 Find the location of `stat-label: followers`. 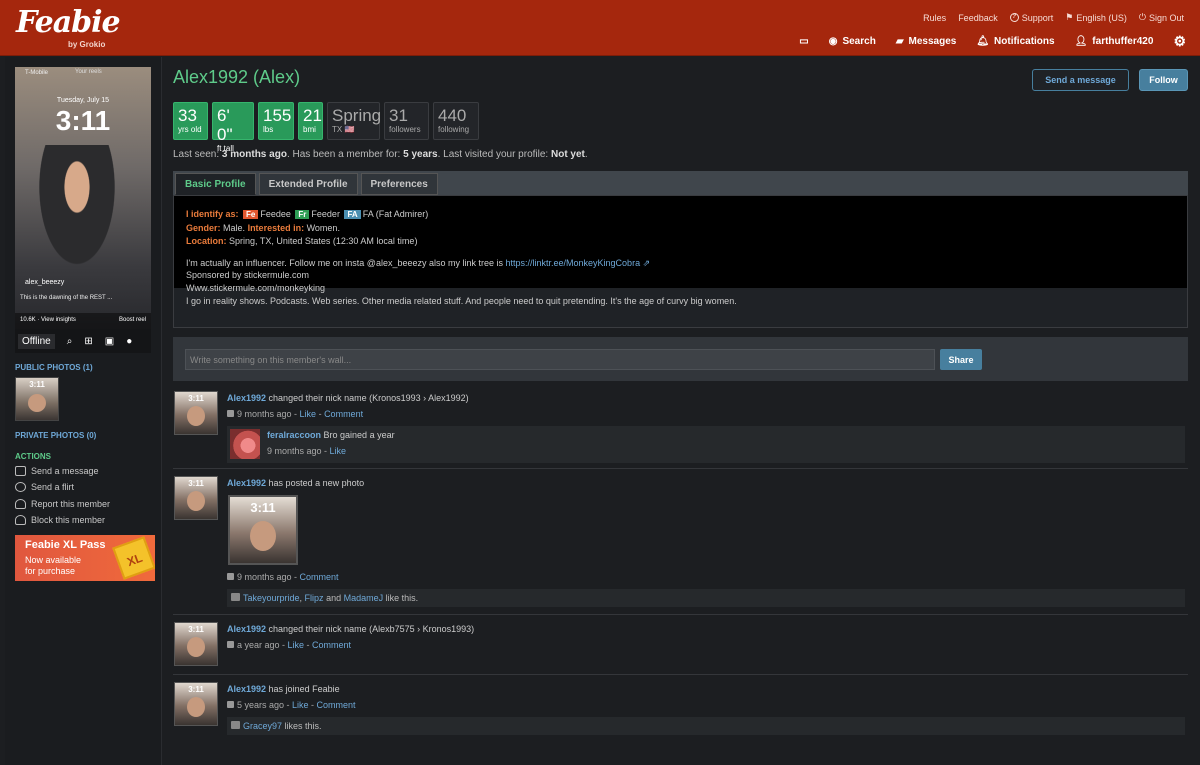

stat-label: followers is located at coordinates (405, 129).